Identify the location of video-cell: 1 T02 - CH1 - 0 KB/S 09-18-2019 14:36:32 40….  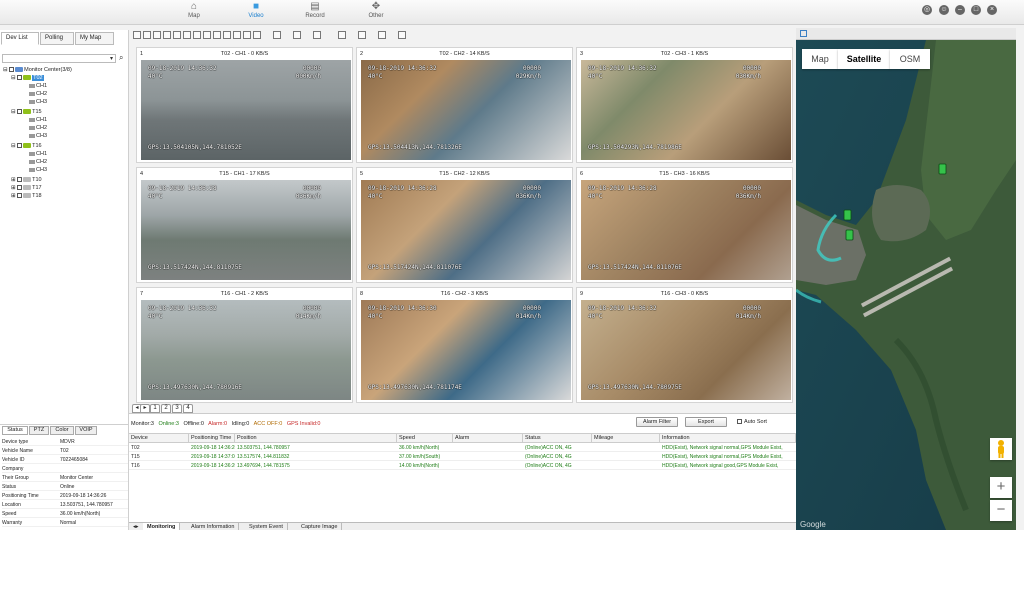
(244, 105).